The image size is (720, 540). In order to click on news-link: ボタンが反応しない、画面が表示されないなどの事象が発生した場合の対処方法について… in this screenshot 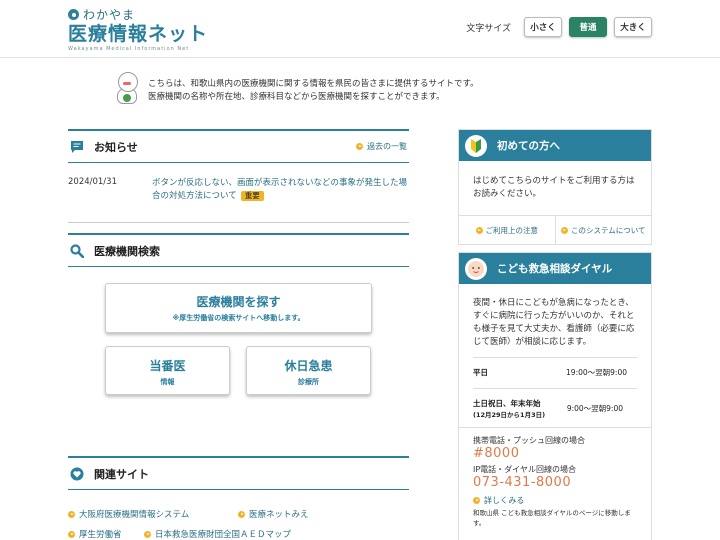, I will do `click(280, 199)`.